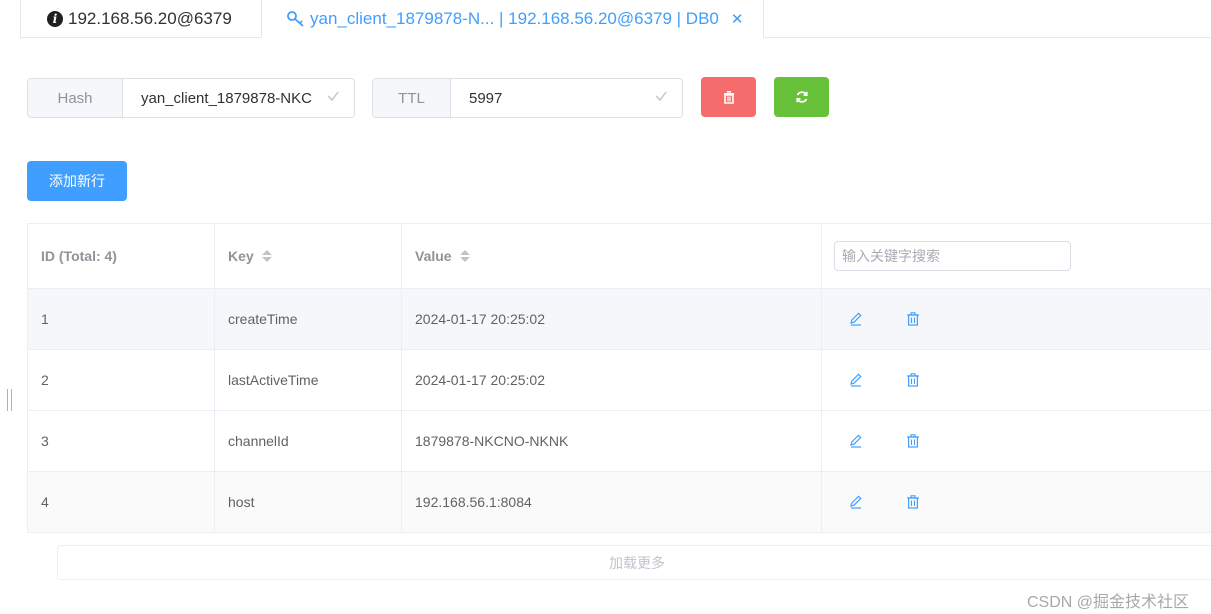 The width and height of the screenshot is (1211, 614). I want to click on column-header-search, so click(1016, 256).